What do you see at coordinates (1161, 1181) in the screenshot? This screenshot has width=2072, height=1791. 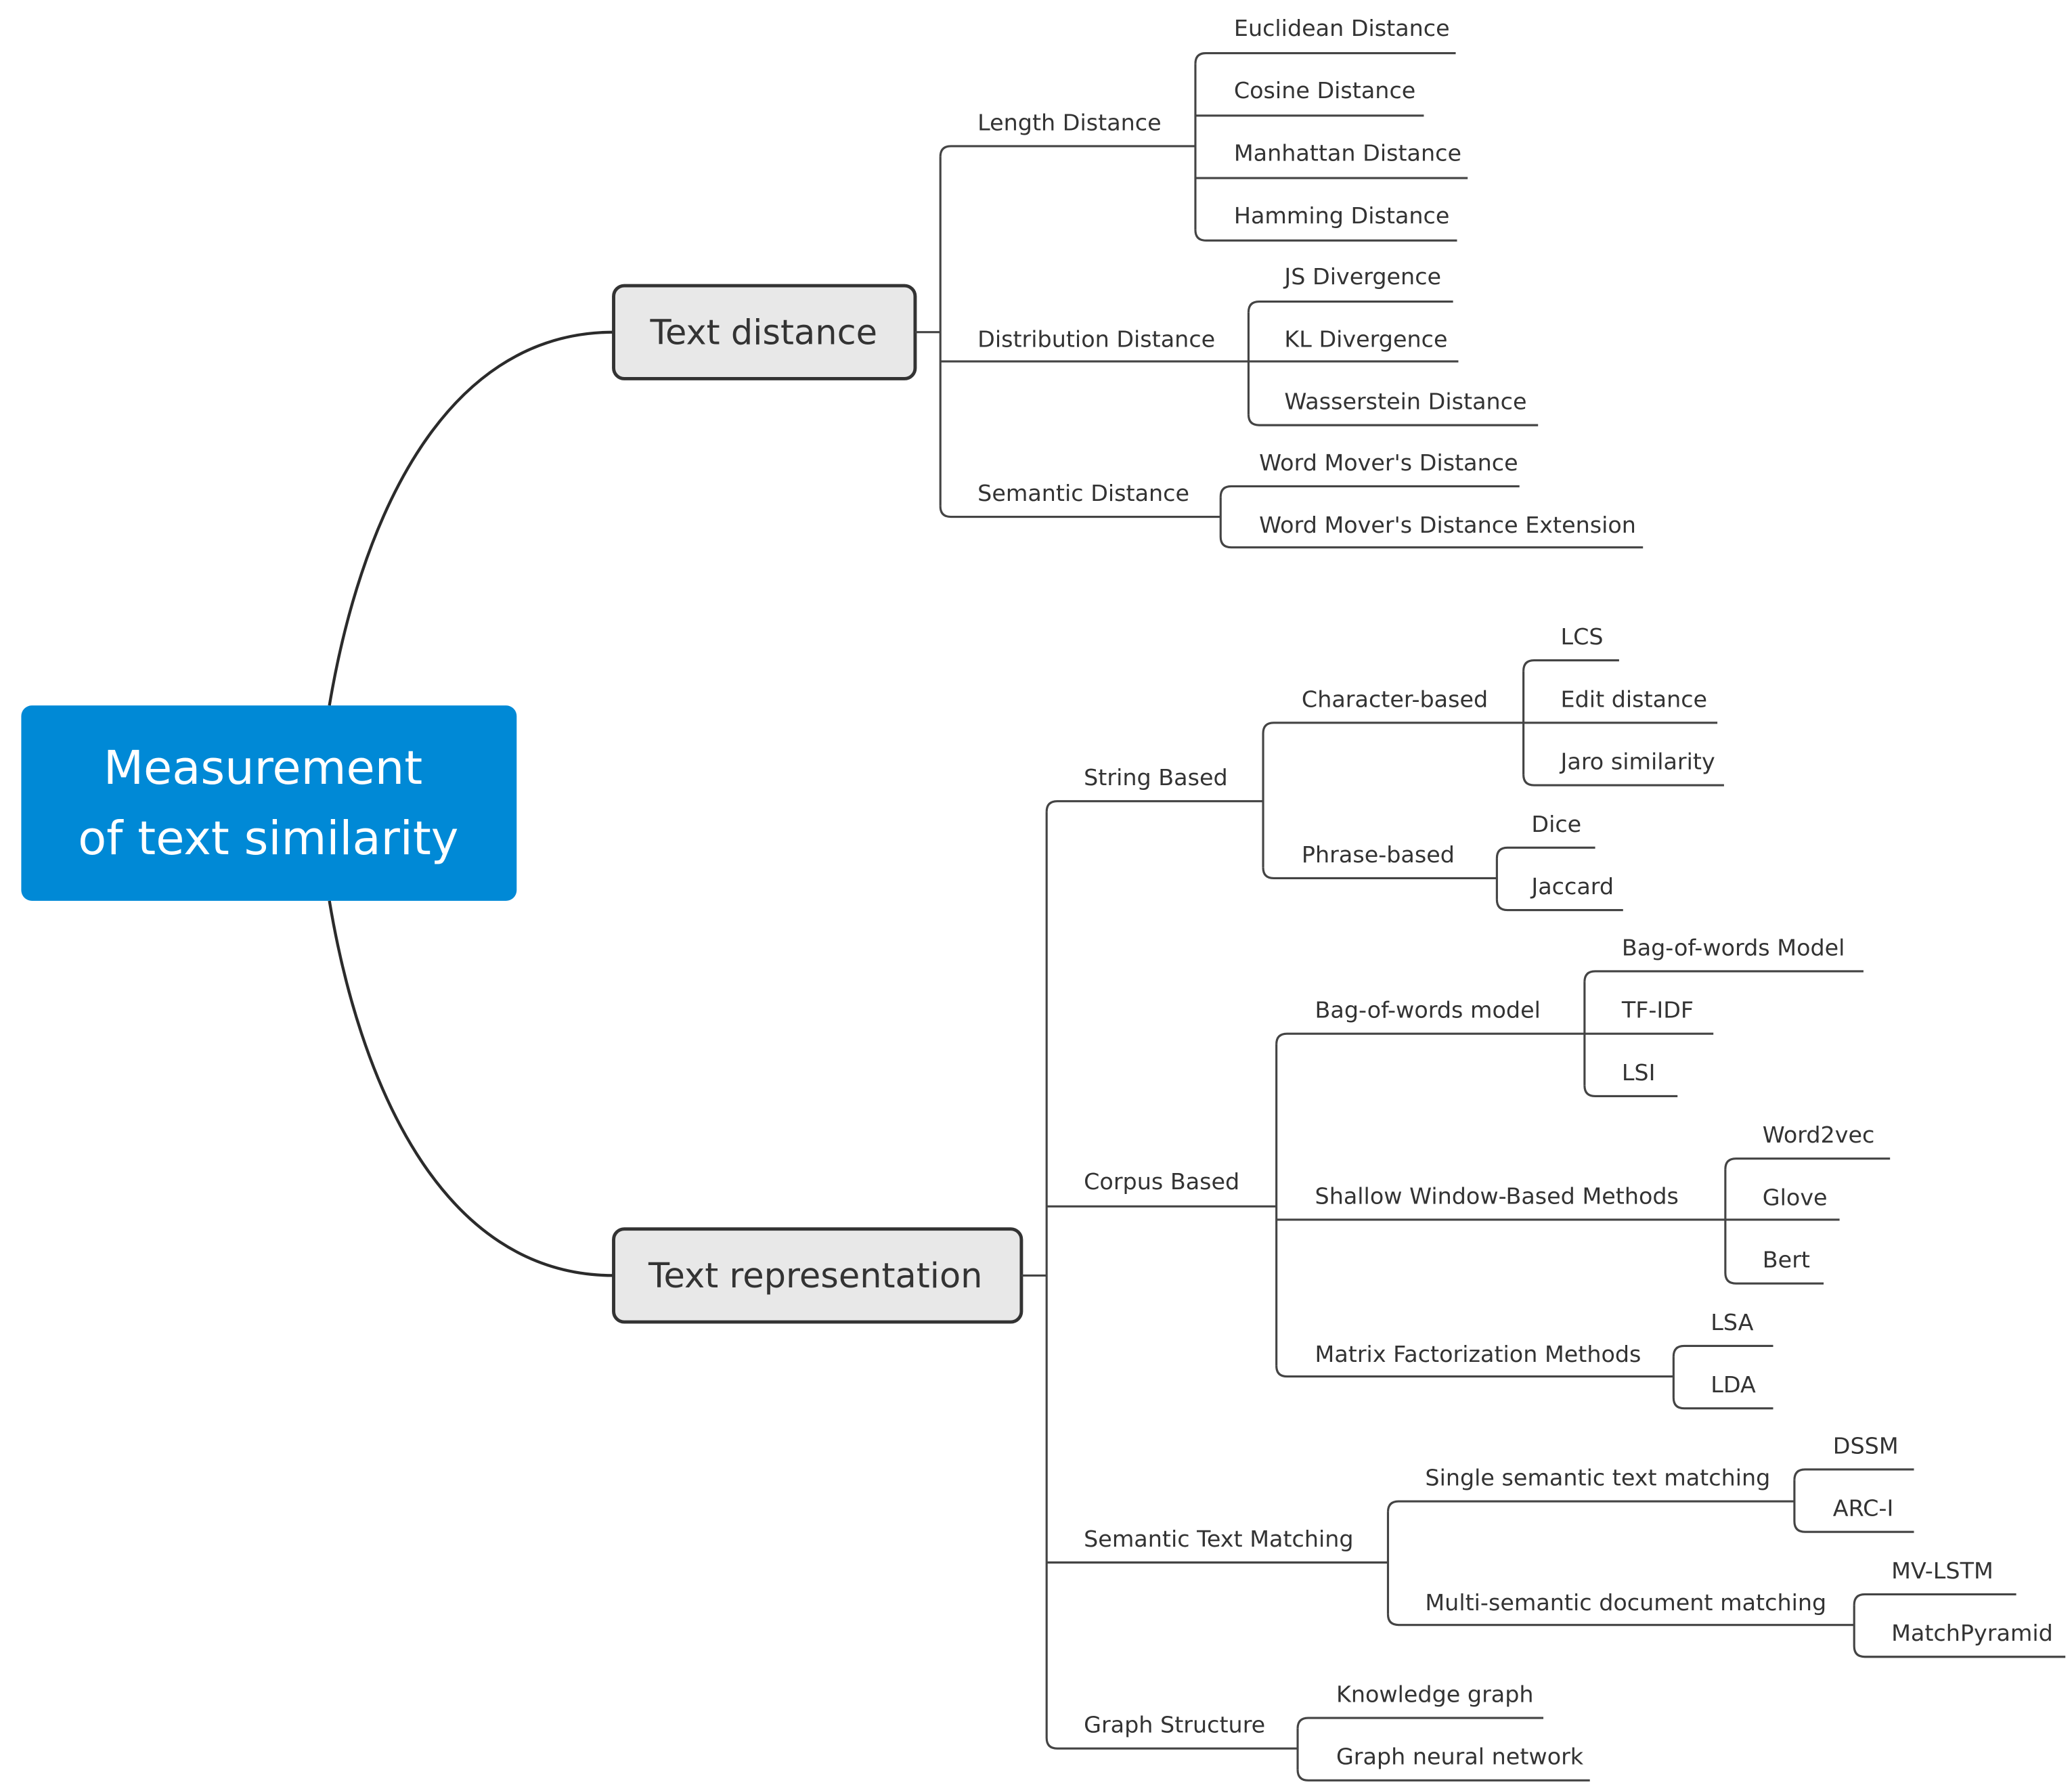 I see `node-corpus-based: Corpus Based` at bounding box center [1161, 1181].